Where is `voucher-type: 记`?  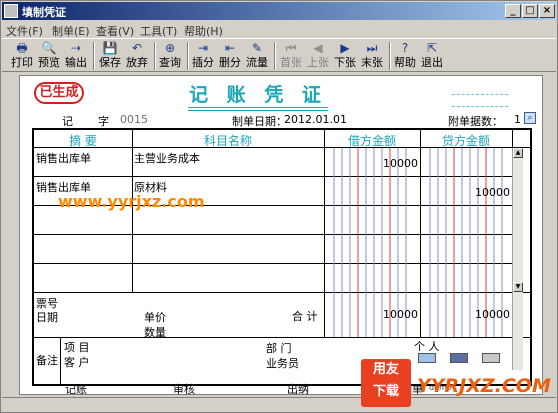 voucher-type: 记 is located at coordinates (67, 121).